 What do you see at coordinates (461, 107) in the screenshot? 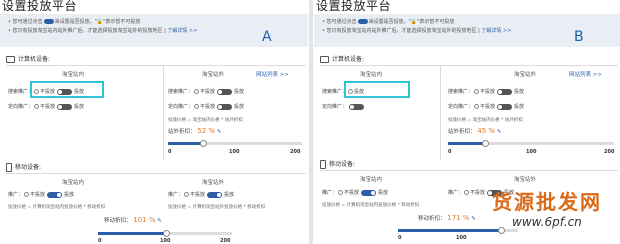
I see `row-label: 定向推广：` at bounding box center [461, 107].